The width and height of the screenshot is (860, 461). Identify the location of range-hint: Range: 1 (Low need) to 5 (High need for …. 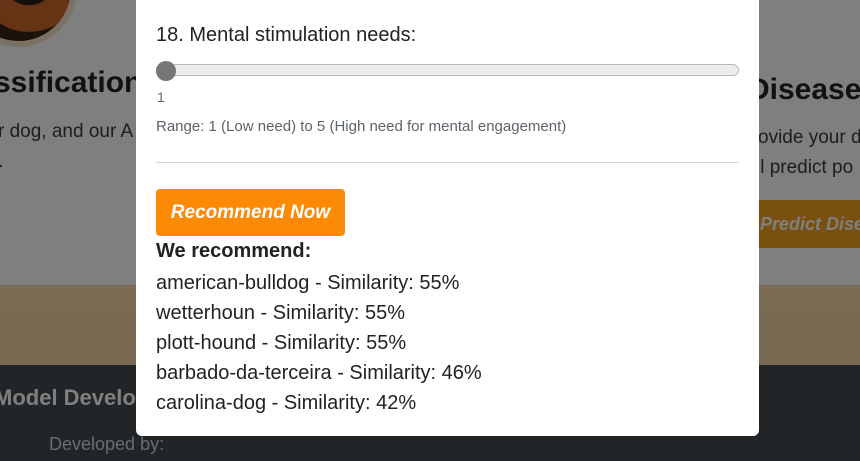
(361, 126).